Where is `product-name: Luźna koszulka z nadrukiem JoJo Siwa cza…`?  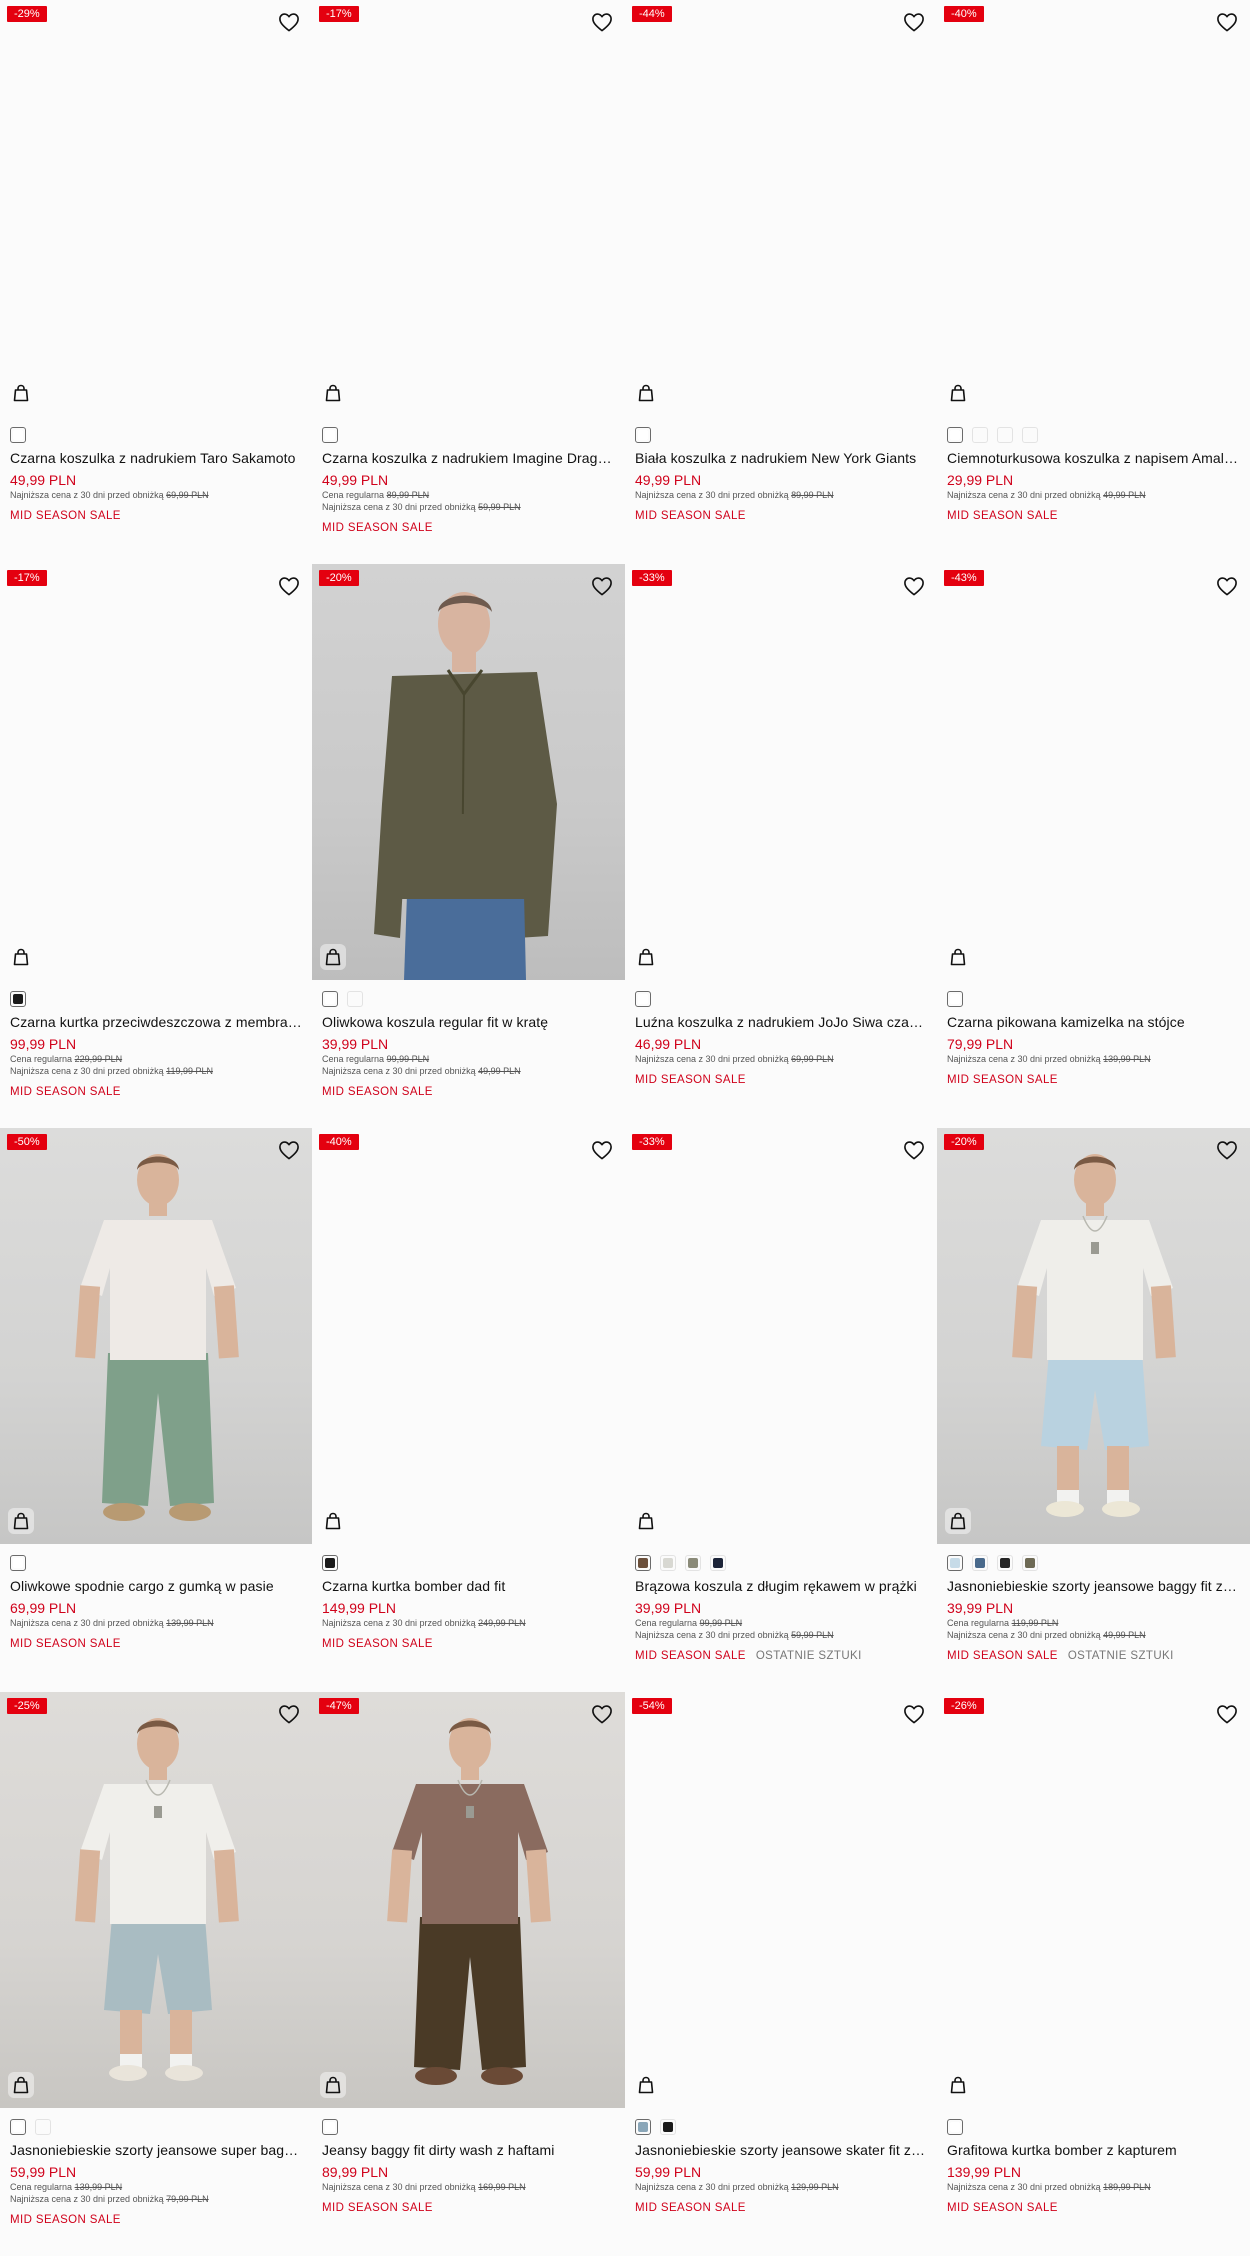
product-name: Luźna koszulka z nadrukiem JoJo Siwa cza… is located at coordinates (781, 1022).